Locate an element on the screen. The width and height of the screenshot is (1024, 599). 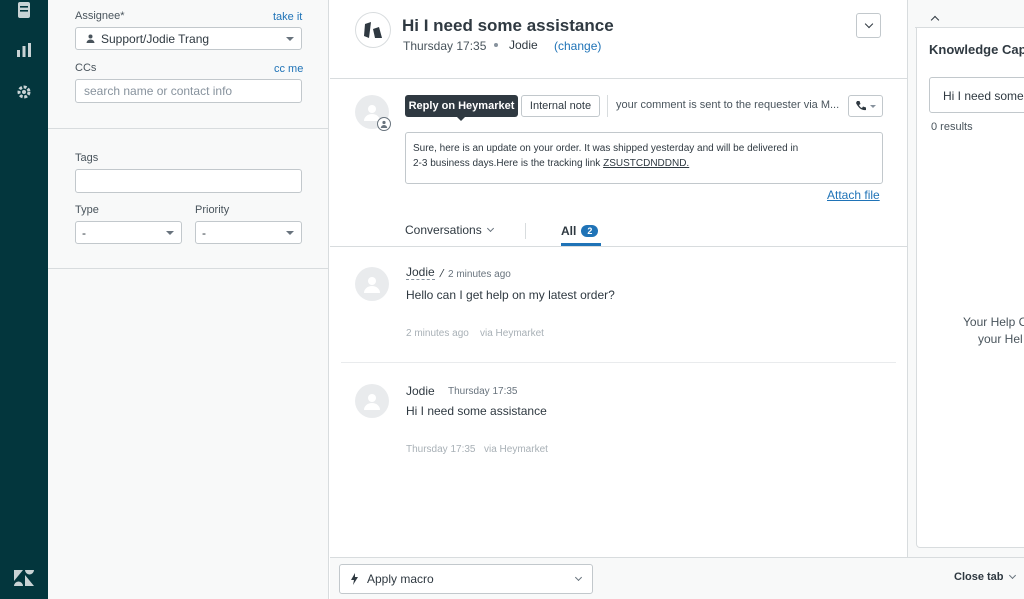
reply-channel-label: Reply on Heymarket is located at coordinates (461, 106).